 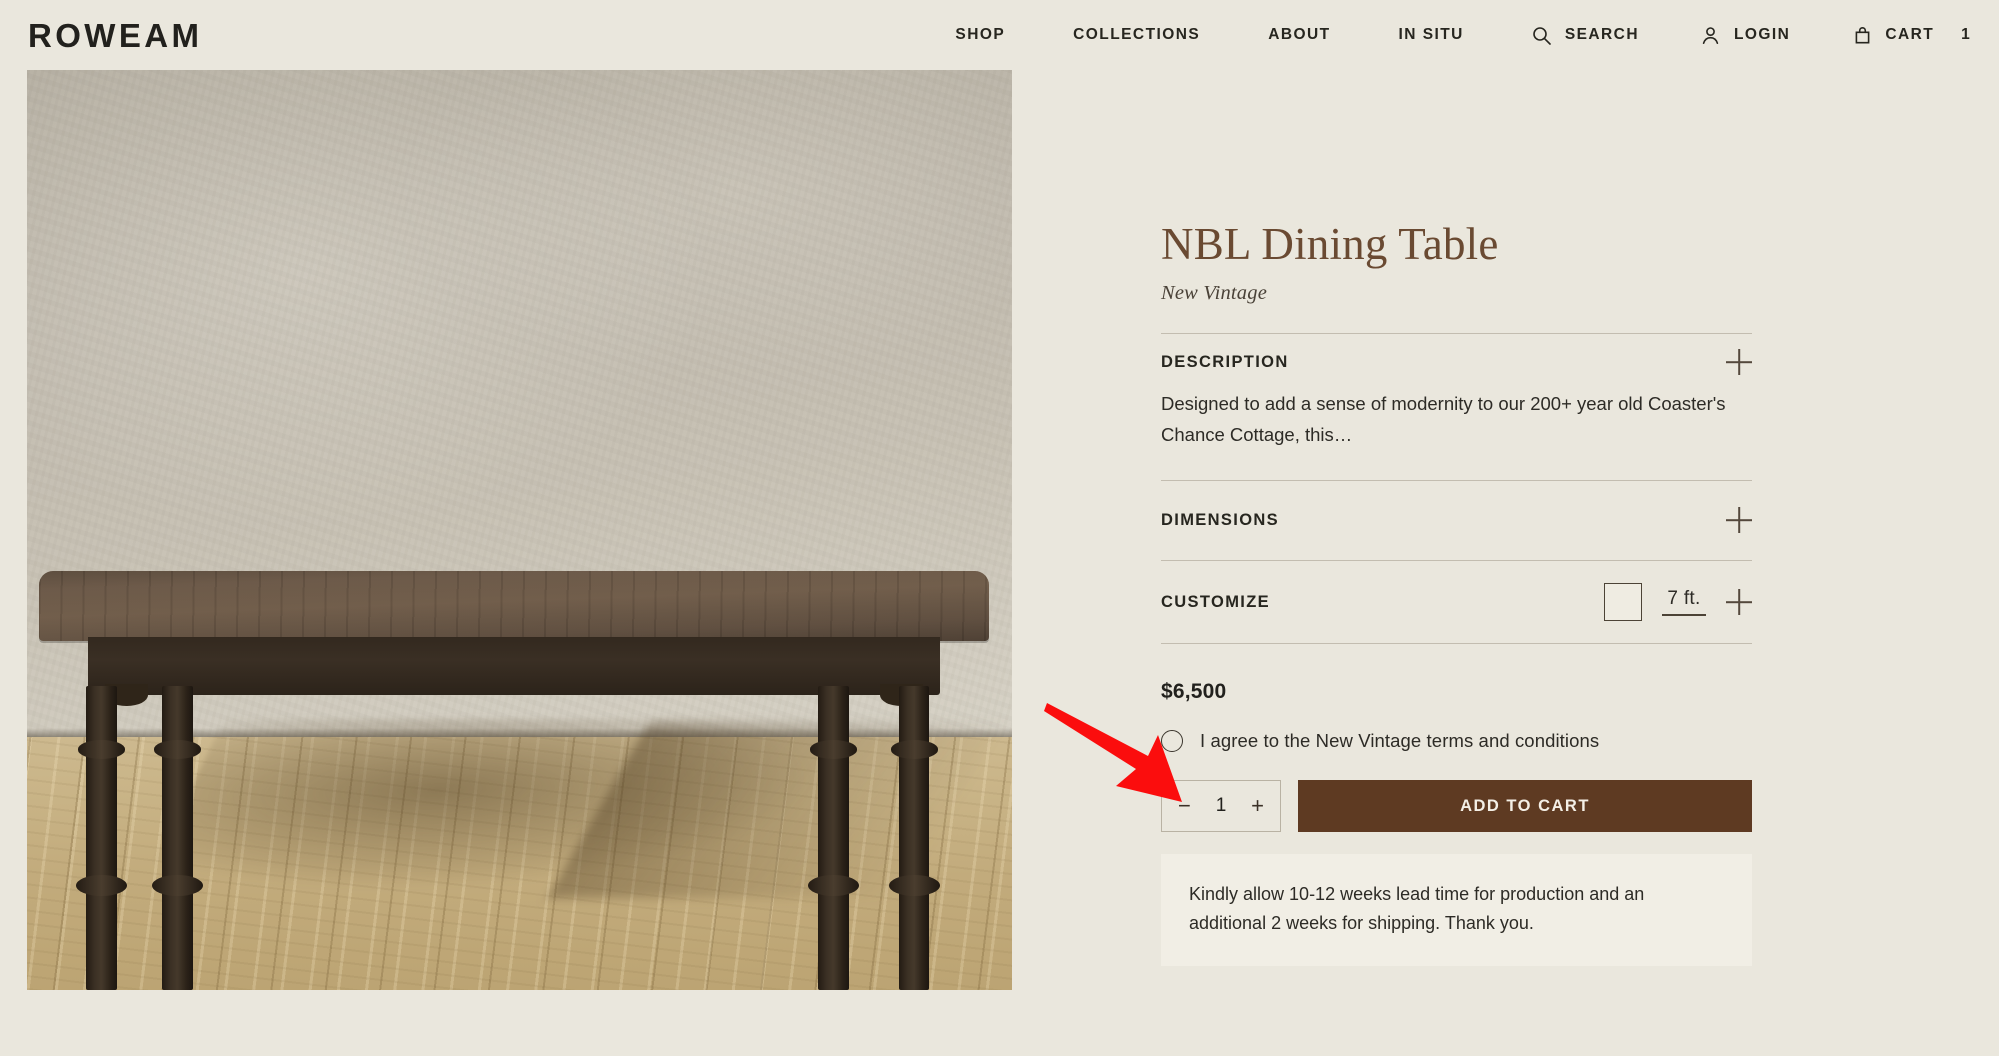 I want to click on section-dimensions: DIMENSIONS, so click(x=1456, y=520).